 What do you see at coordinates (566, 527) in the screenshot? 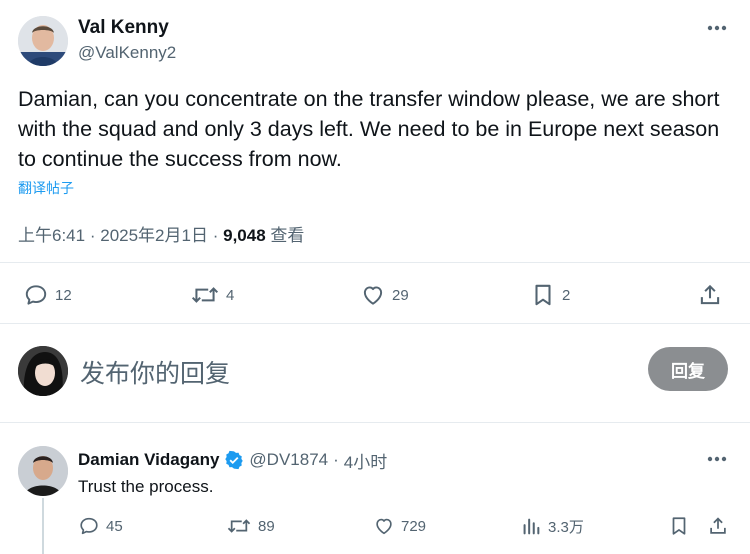
I see `reply-views-count: 3.3万` at bounding box center [566, 527].